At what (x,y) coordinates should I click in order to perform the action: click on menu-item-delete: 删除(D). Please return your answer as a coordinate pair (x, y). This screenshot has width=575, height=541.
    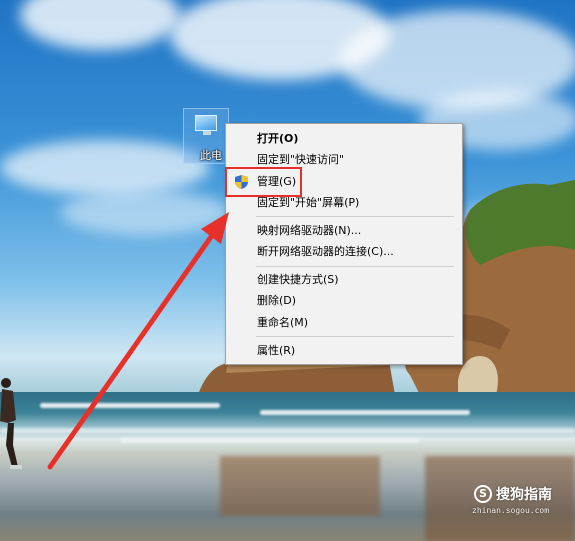
    Looking at the image, I should click on (344, 301).